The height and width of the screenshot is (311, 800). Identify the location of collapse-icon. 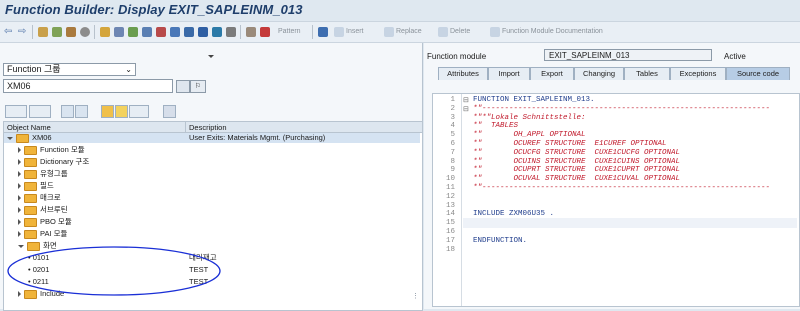
(211, 56).